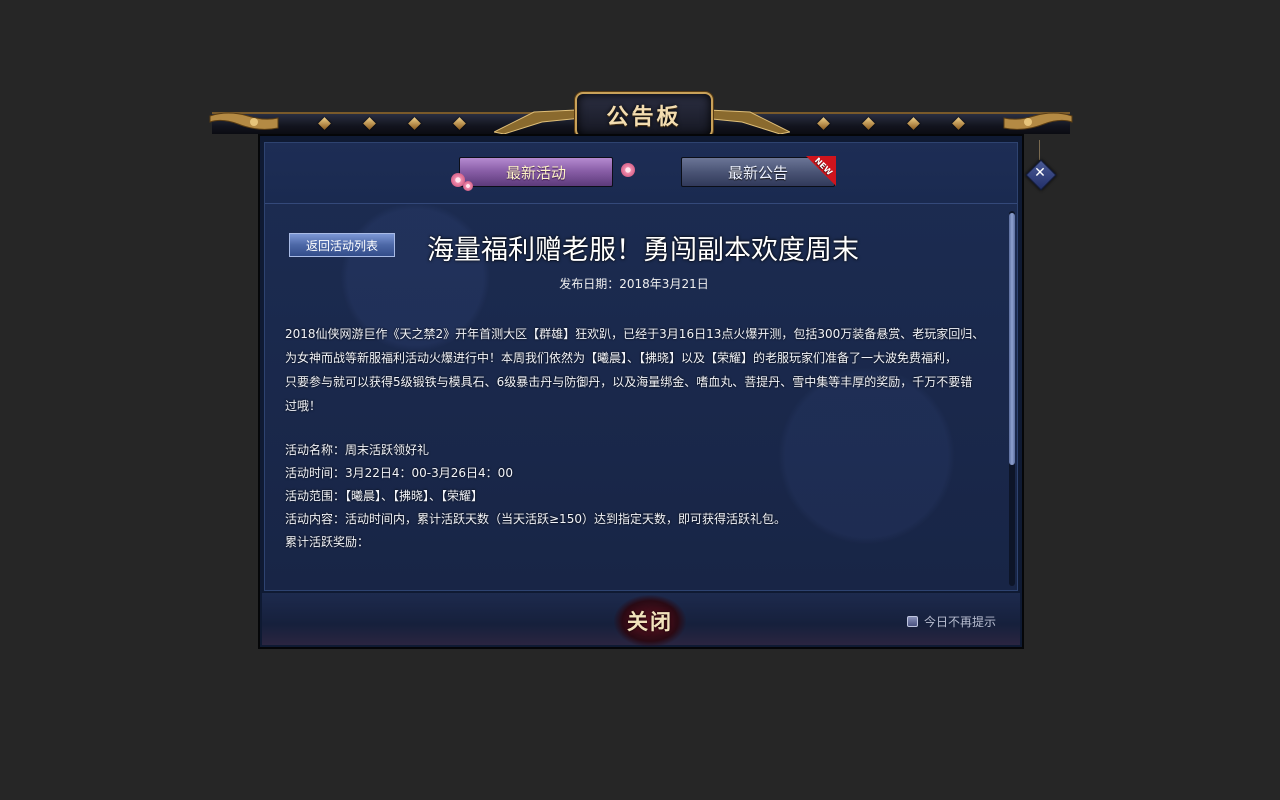 This screenshot has width=1280, height=800. I want to click on close-icon-mark: ✕, so click(1040, 173).